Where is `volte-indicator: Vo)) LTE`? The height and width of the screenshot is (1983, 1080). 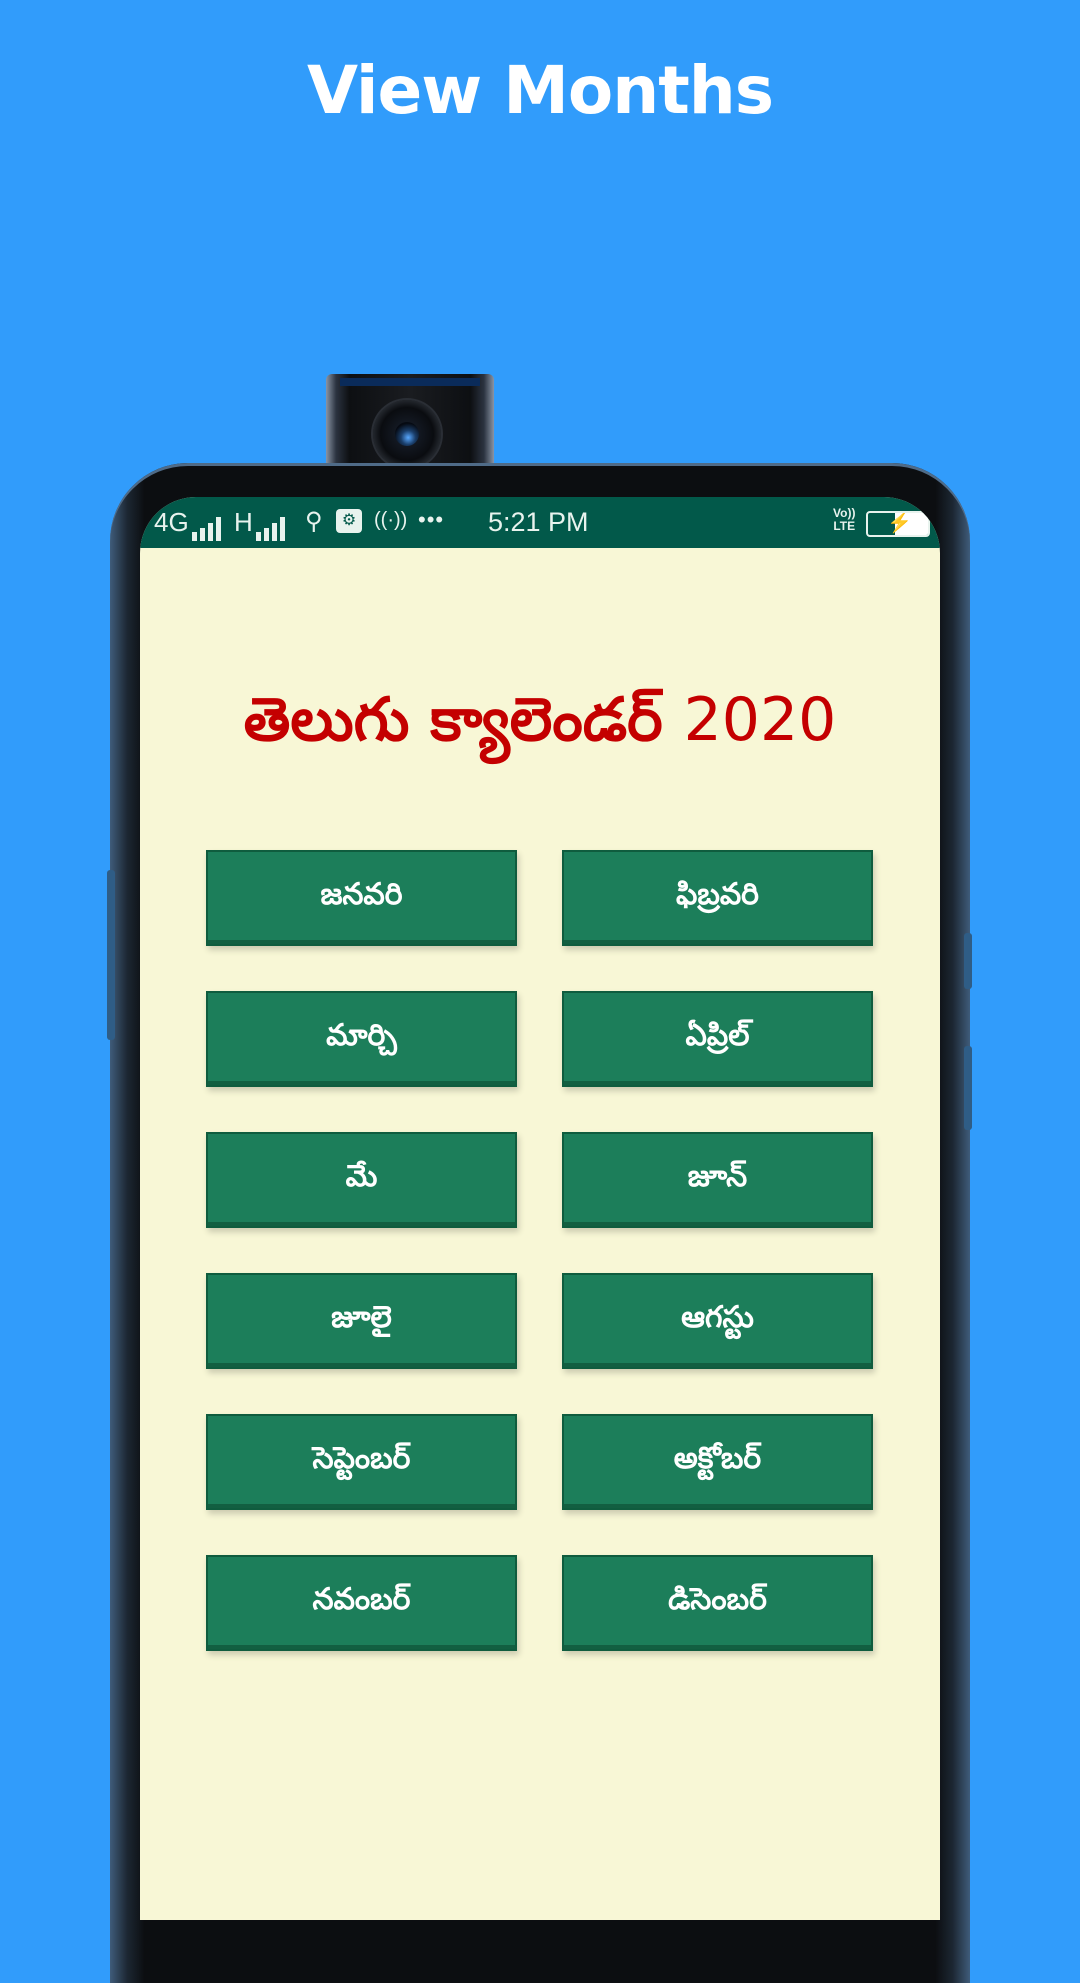 volte-indicator: Vo)) LTE is located at coordinates (844, 520).